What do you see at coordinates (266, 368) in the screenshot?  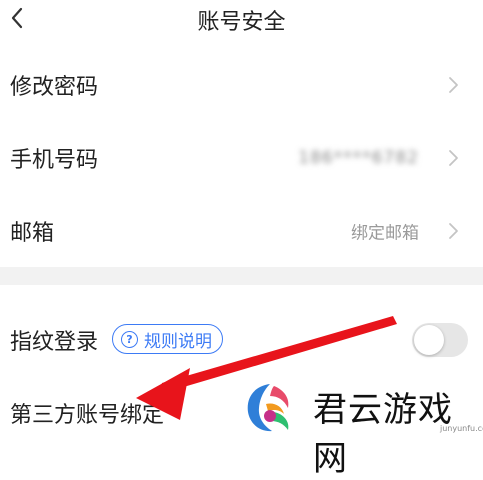 I see `annotation-arrow` at bounding box center [266, 368].